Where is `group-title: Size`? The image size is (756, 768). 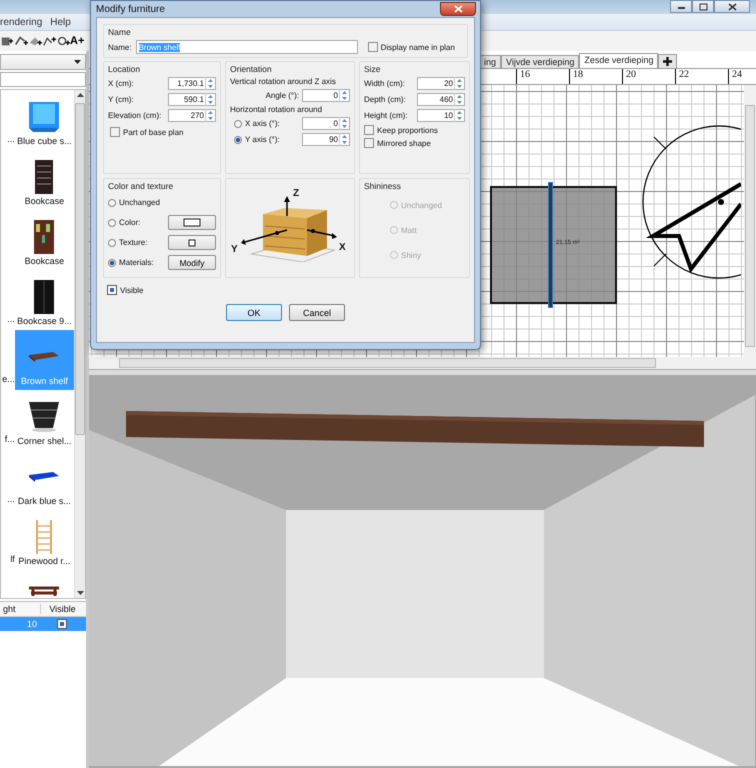 group-title: Size is located at coordinates (373, 69).